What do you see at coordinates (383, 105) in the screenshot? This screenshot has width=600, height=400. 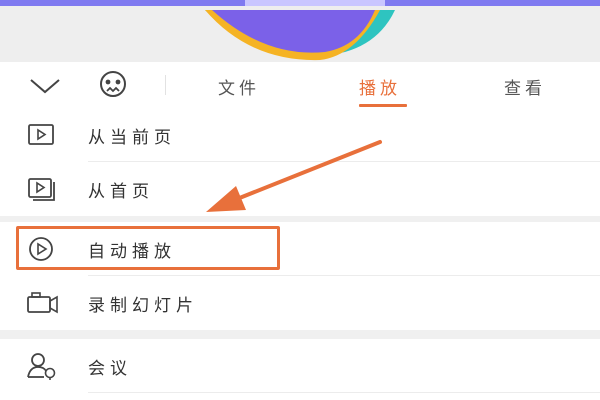 I see `active-tab-indicator` at bounding box center [383, 105].